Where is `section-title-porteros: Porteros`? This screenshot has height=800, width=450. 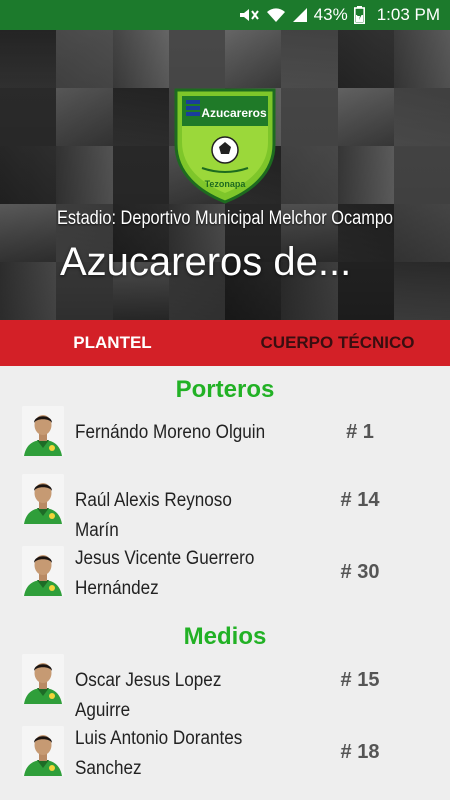
section-title-porteros: Porteros is located at coordinates (225, 389).